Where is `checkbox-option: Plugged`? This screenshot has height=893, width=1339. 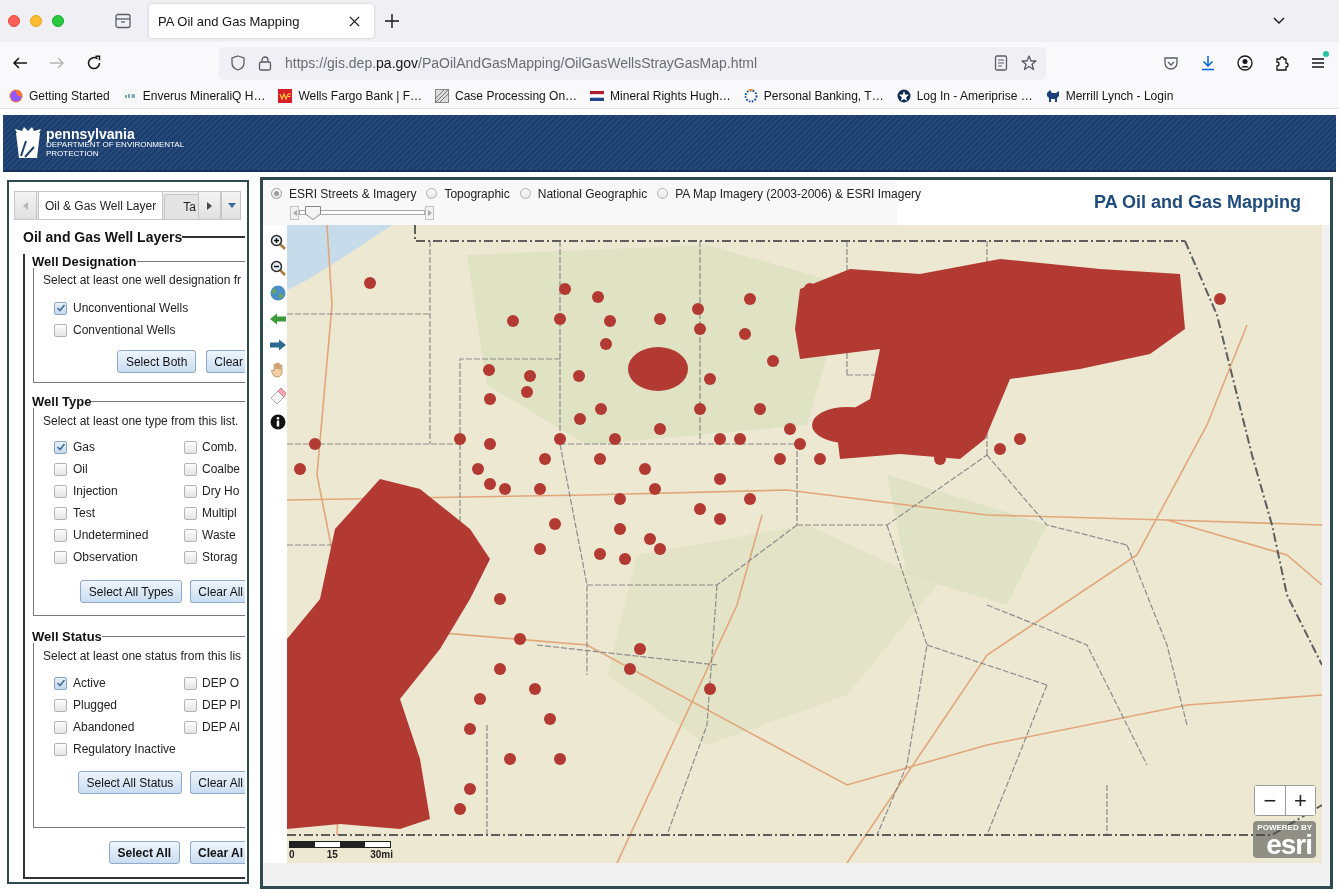 checkbox-option: Plugged is located at coordinates (119, 705).